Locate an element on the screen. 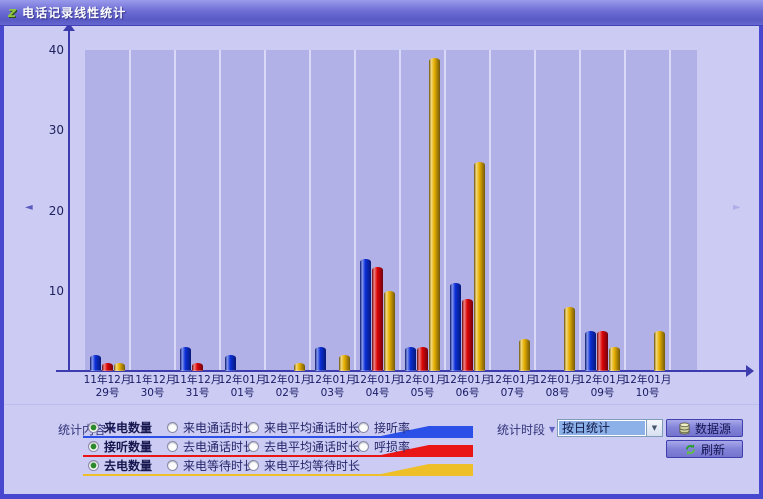 The width and height of the screenshot is (763, 499). x-axis-category-label: 12年01月 10号 is located at coordinates (647, 387).